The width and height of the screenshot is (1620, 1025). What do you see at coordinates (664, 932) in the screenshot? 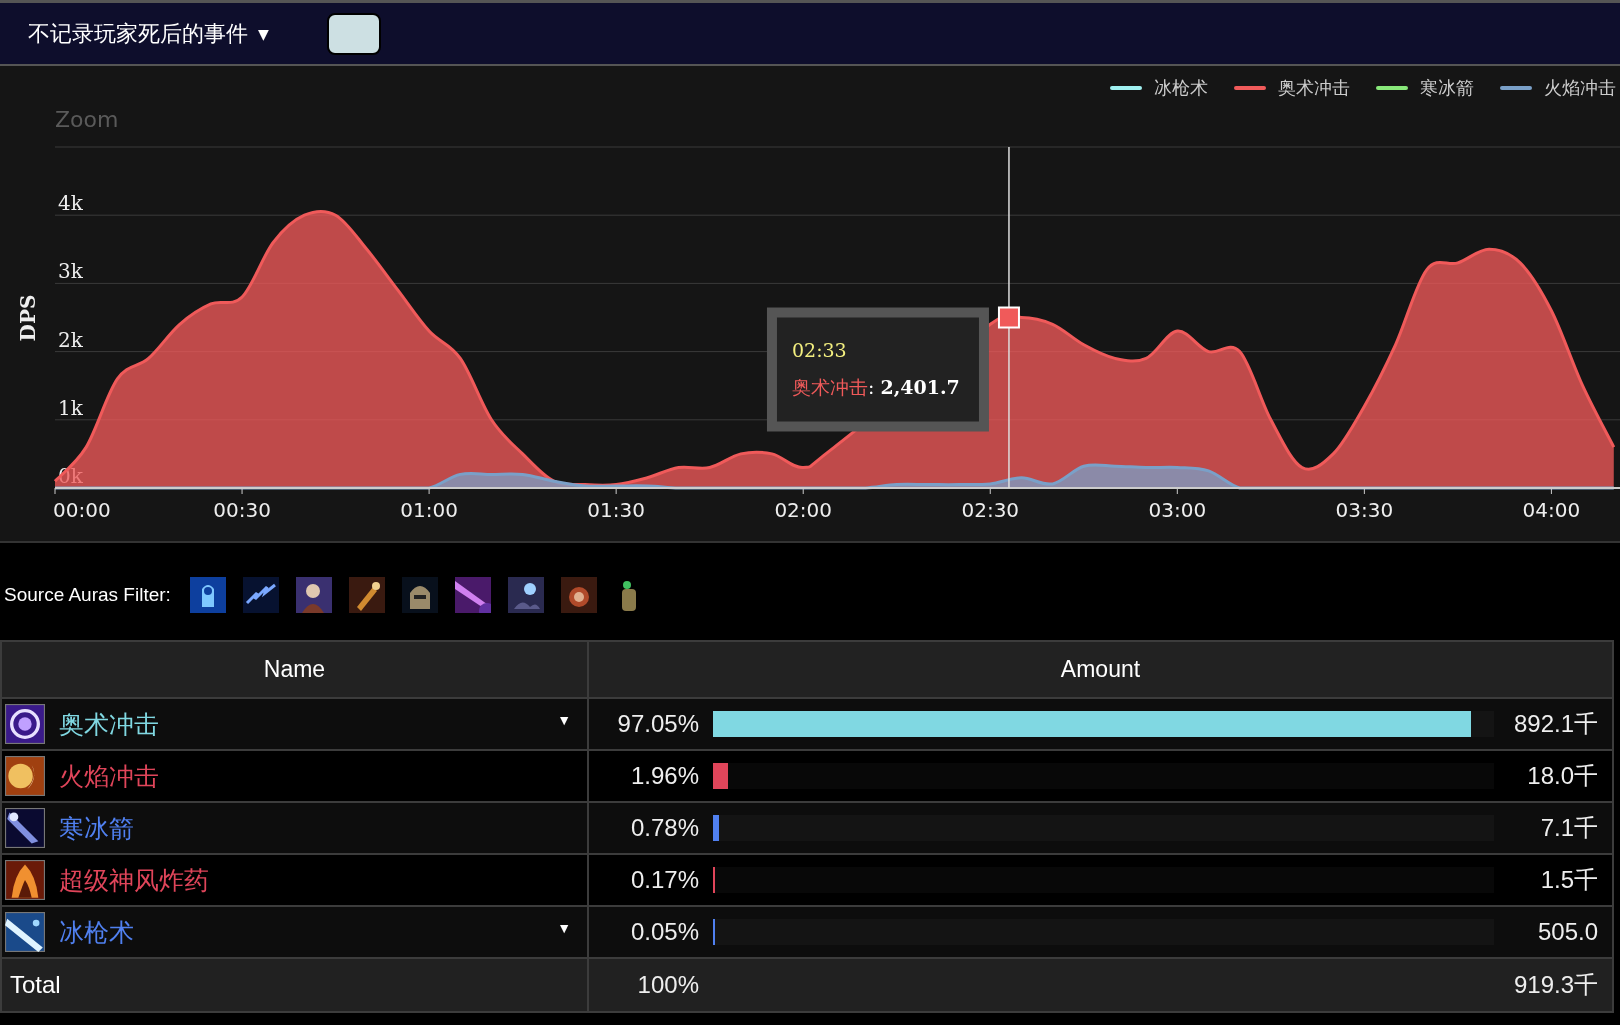
I see `percent-text: 0.05%` at bounding box center [664, 932].